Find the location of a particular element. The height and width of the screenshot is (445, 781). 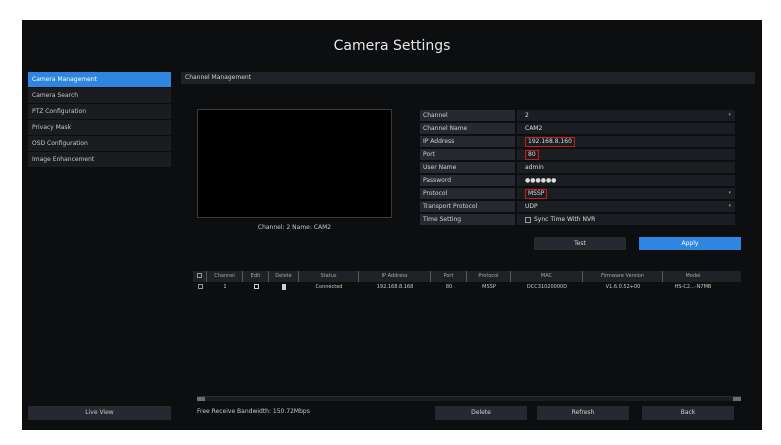

sidebar-item-osd-configuration: OSD Configuration is located at coordinates (99, 143).